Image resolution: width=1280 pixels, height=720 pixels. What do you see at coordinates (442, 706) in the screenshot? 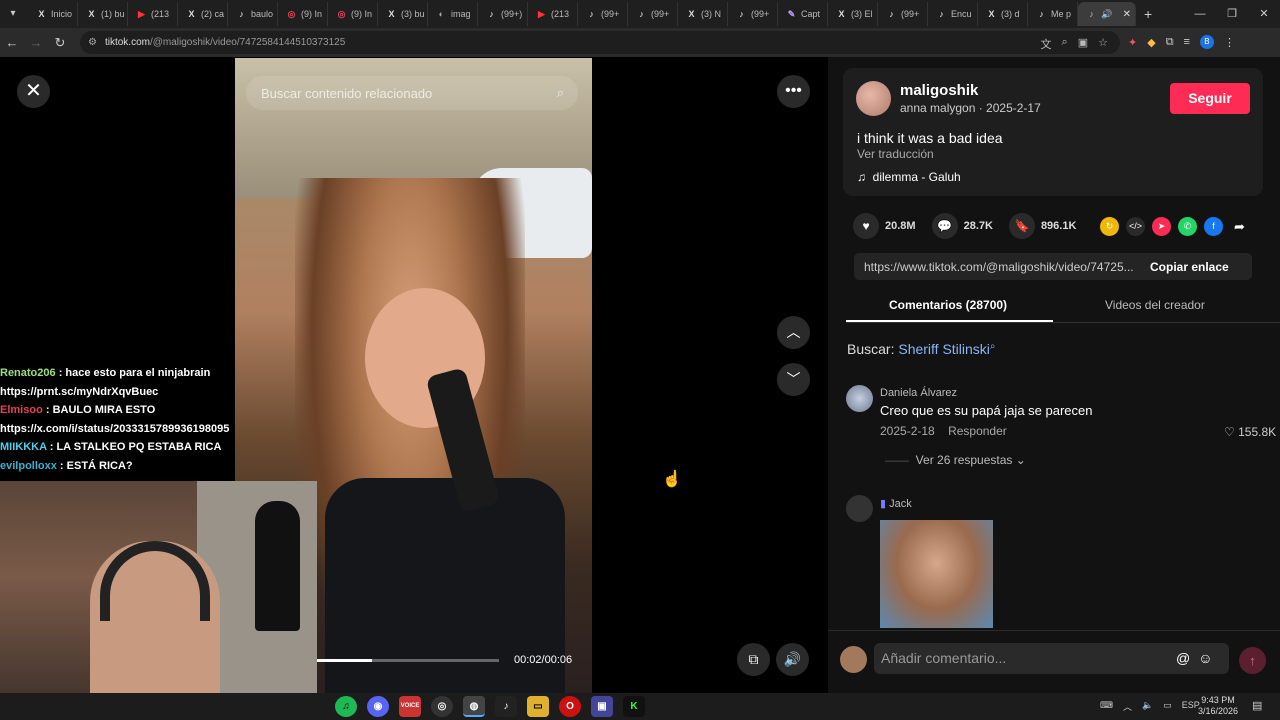
I see `obs-icon: ◎` at bounding box center [442, 706].